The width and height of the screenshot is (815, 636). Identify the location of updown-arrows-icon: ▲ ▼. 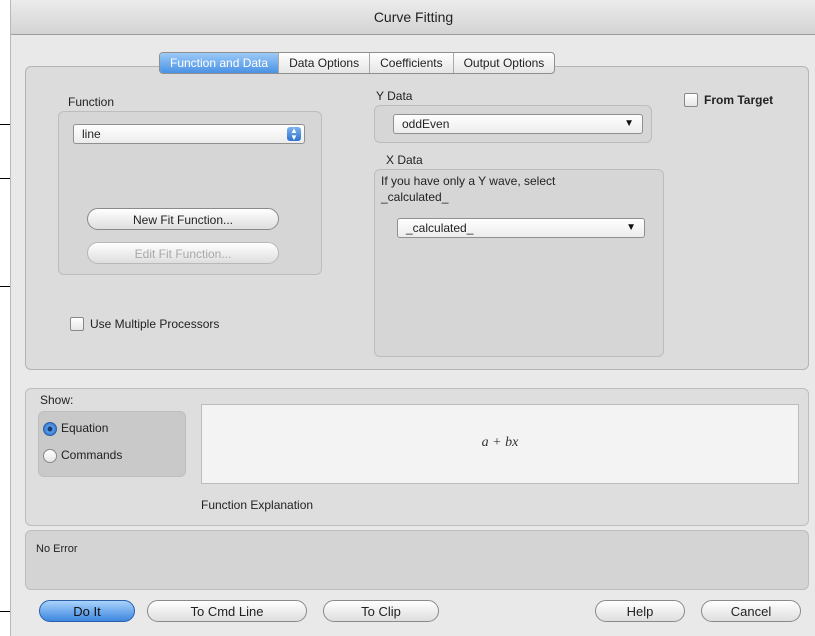
(294, 134).